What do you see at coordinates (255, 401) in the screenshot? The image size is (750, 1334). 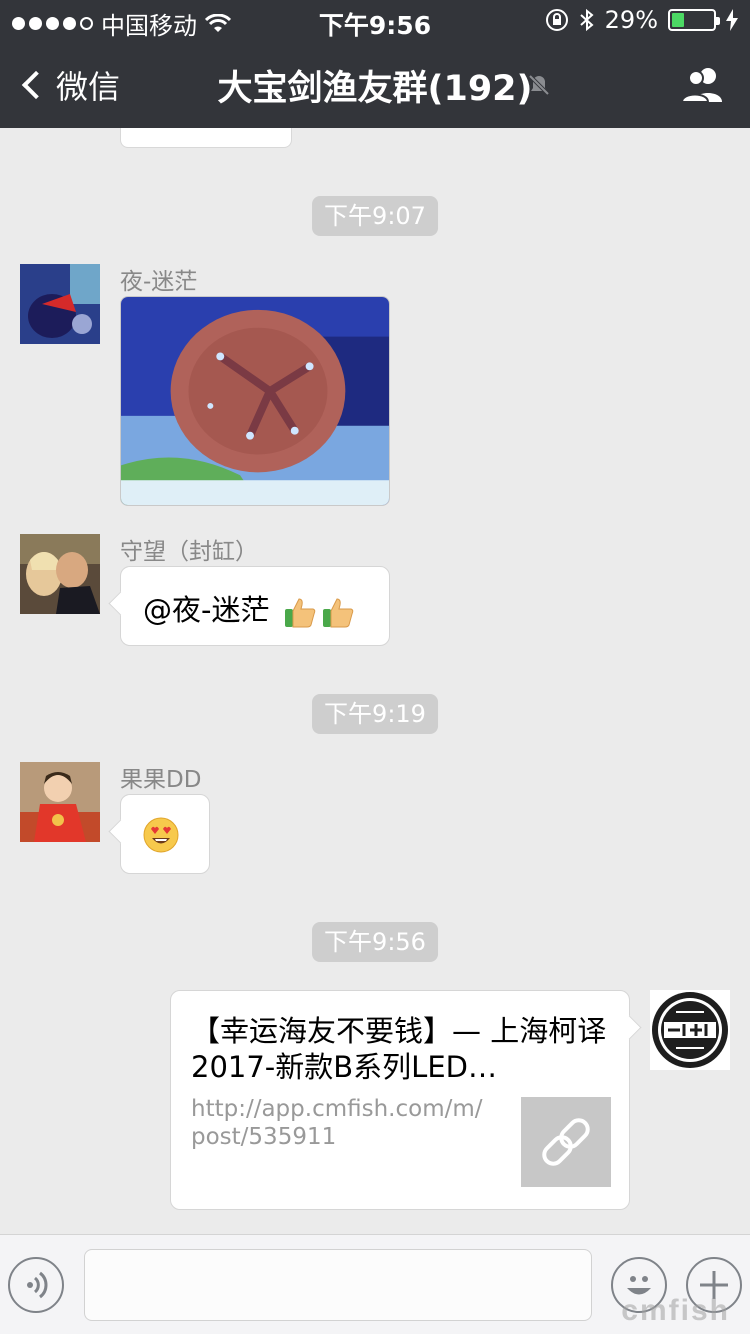 I see `image-message` at bounding box center [255, 401].